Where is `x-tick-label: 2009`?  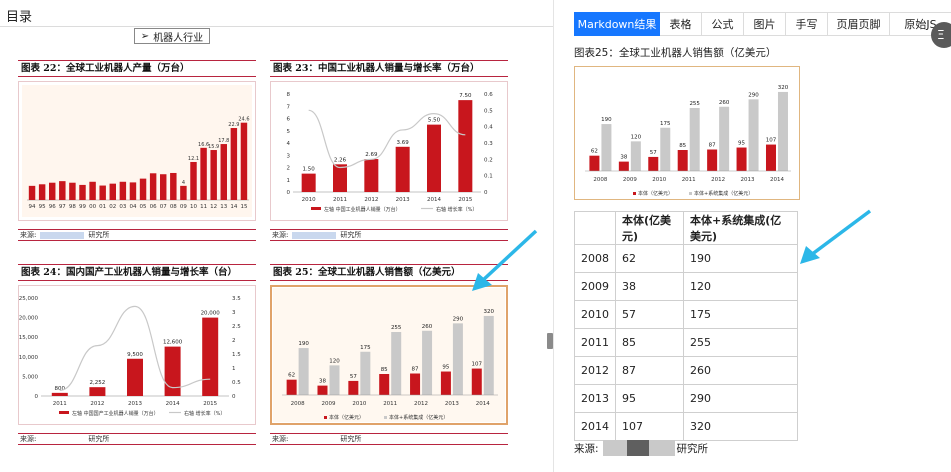 x-tick-label: 2009 is located at coordinates (328, 404).